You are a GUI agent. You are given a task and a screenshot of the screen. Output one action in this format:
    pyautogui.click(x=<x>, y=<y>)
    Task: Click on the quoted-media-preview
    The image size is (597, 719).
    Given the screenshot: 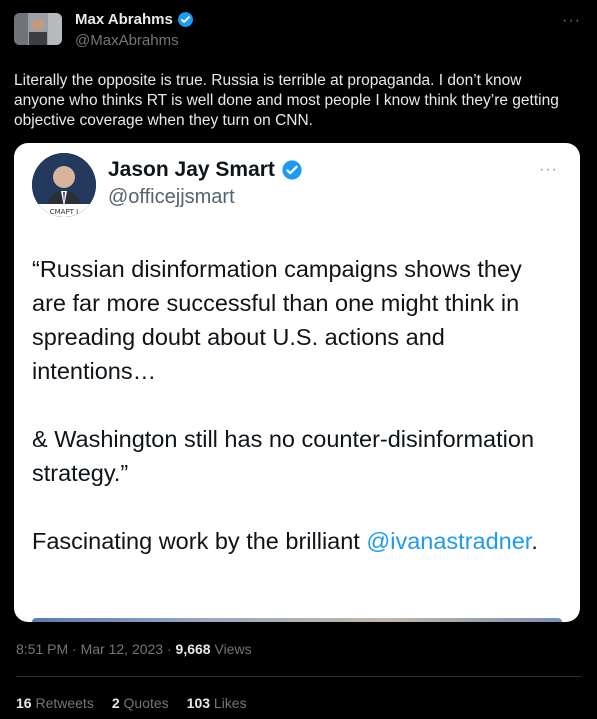 What is the action you would take?
    pyautogui.click(x=297, y=620)
    